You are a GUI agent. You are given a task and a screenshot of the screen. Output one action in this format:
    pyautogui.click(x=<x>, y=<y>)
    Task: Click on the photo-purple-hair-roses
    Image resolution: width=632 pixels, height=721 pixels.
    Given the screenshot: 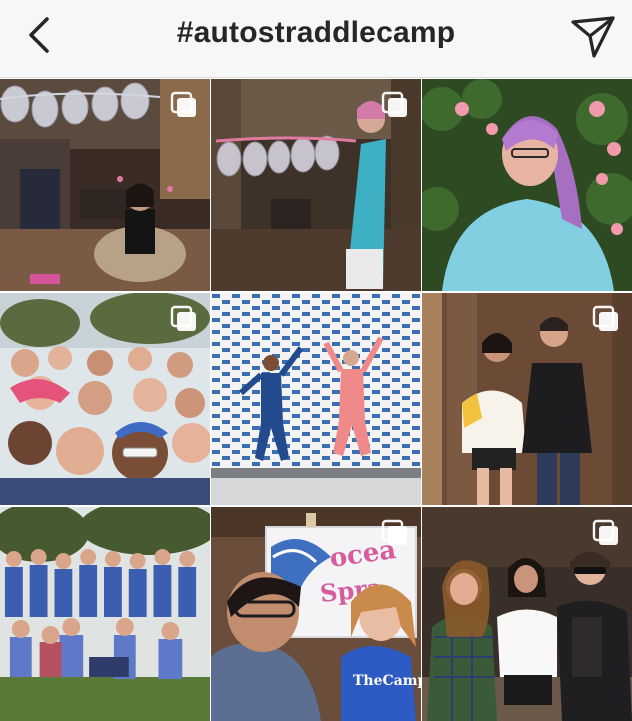 What is the action you would take?
    pyautogui.click(x=527, y=185)
    